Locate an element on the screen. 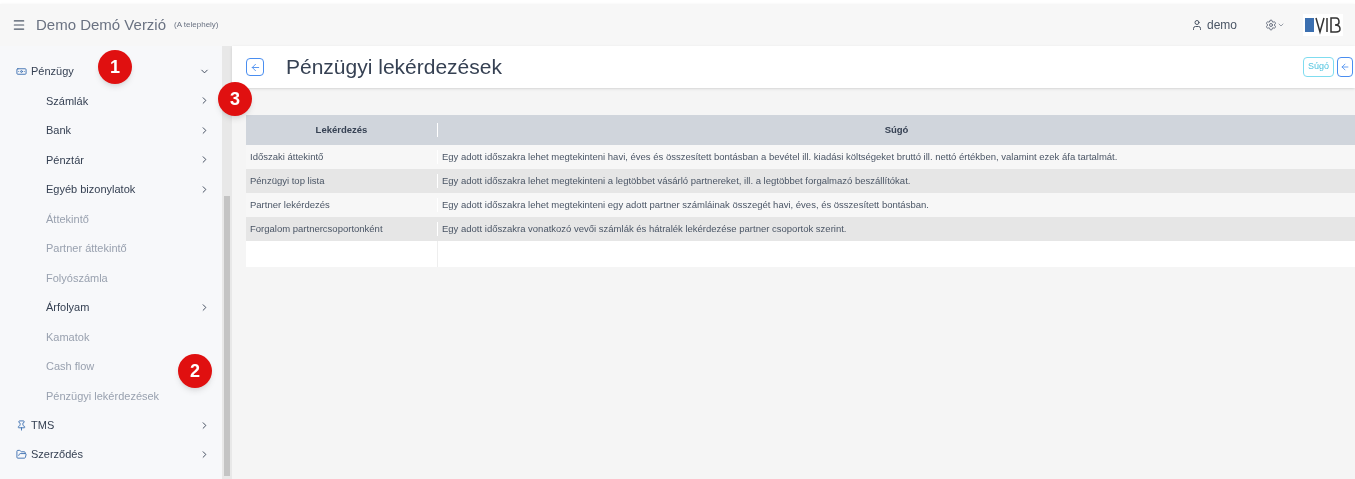 This screenshot has height=479, width=1355. table-cell-text: Egy adott időszakra vonatkozó vevői számlák és hátralék lekérdezése partner csoportok szerint. is located at coordinates (644, 228).